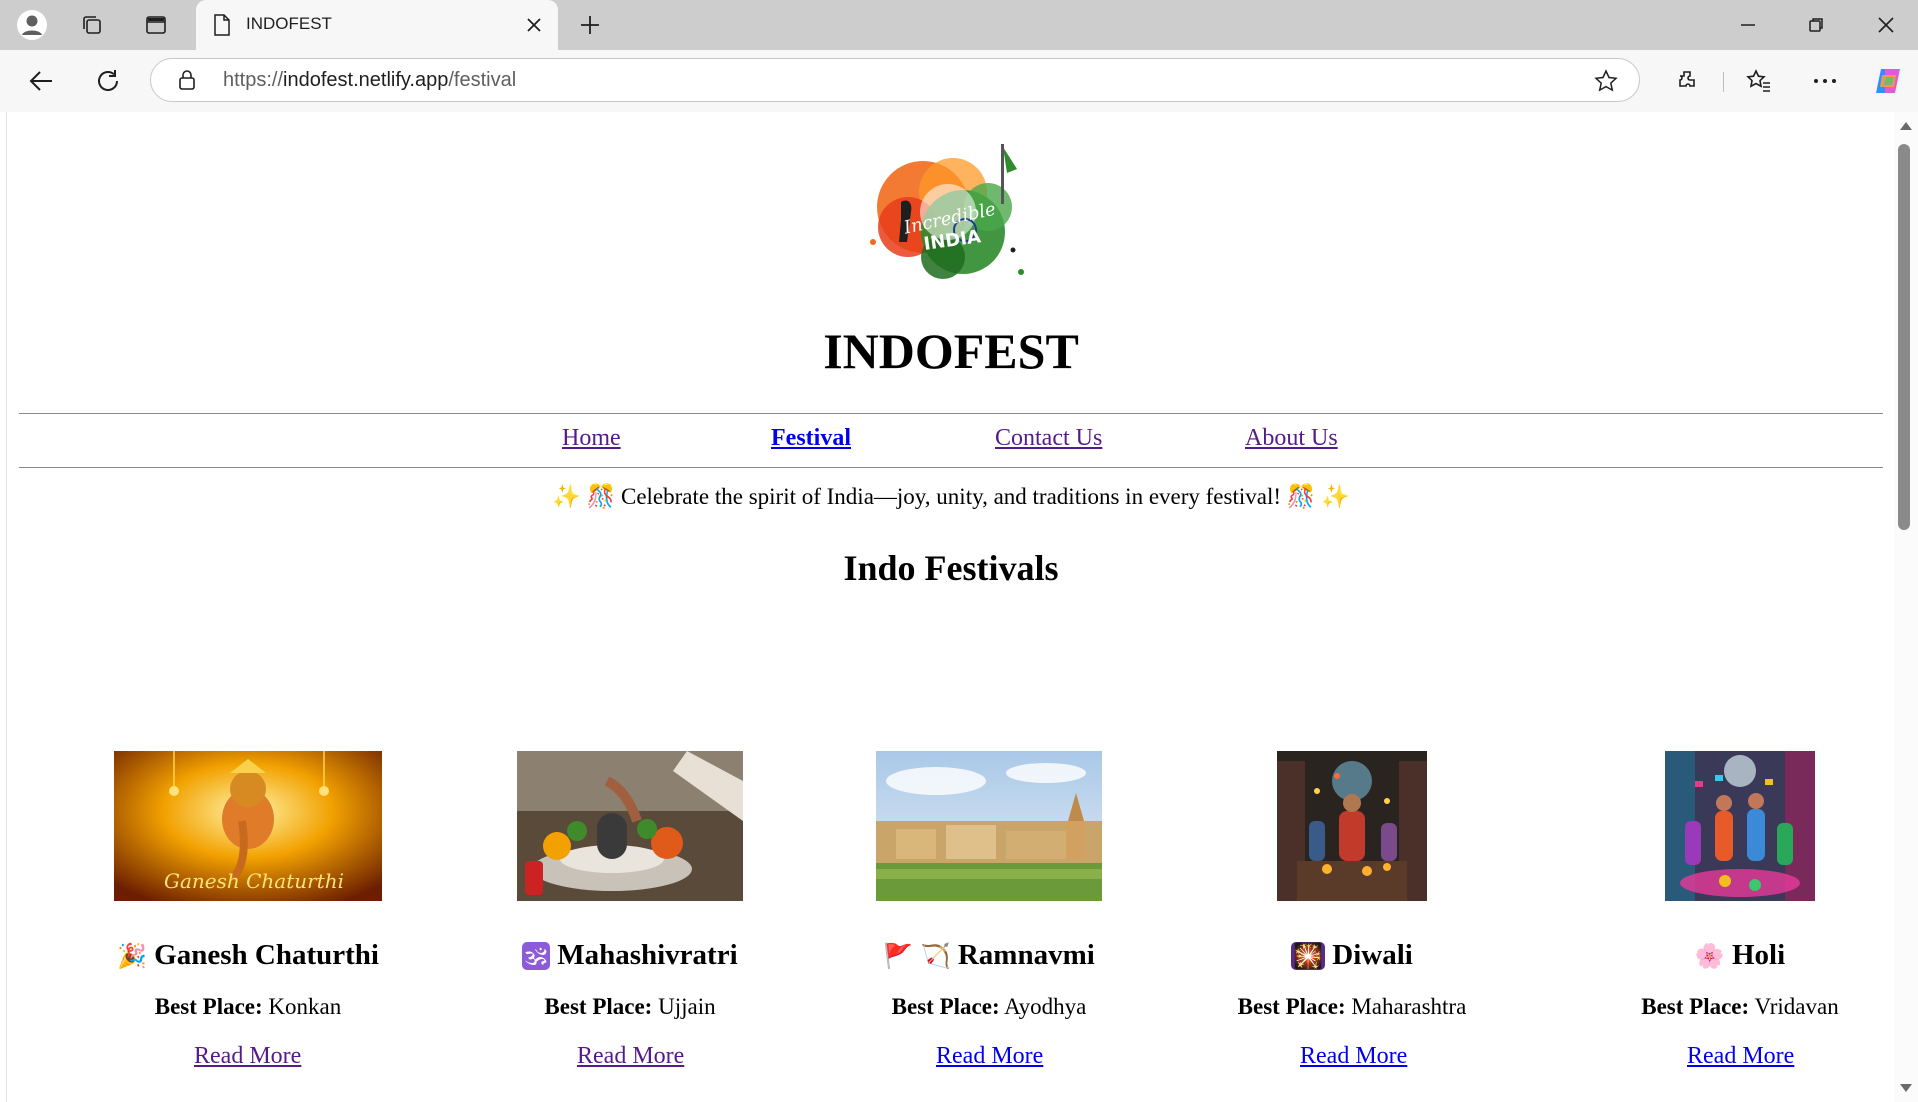 The height and width of the screenshot is (1102, 1918). What do you see at coordinates (1816, 25) in the screenshot?
I see `restore-icon` at bounding box center [1816, 25].